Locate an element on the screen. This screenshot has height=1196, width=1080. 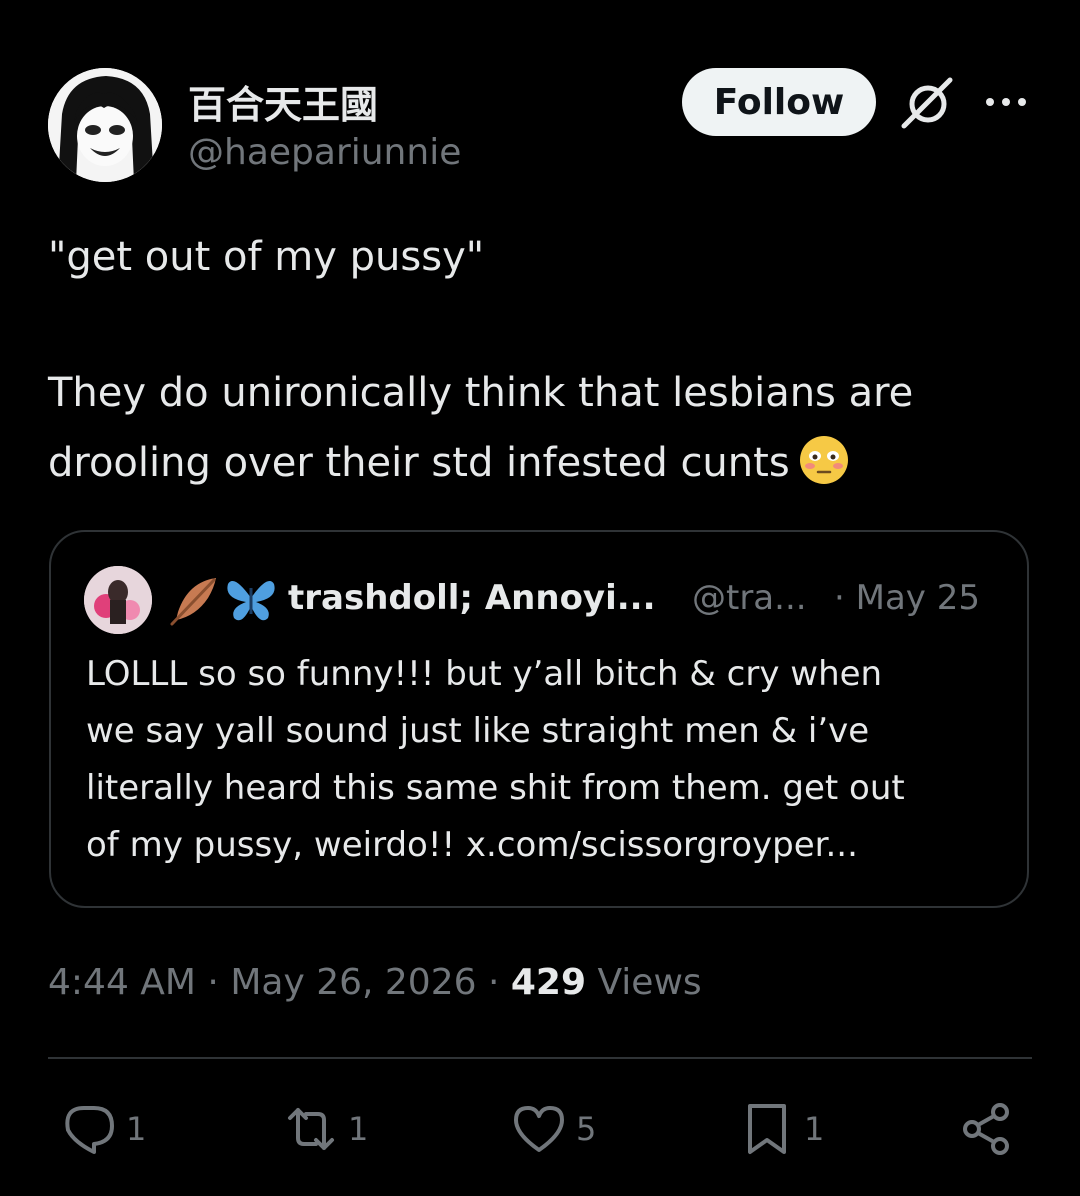
grok-icon is located at coordinates (928, 104).